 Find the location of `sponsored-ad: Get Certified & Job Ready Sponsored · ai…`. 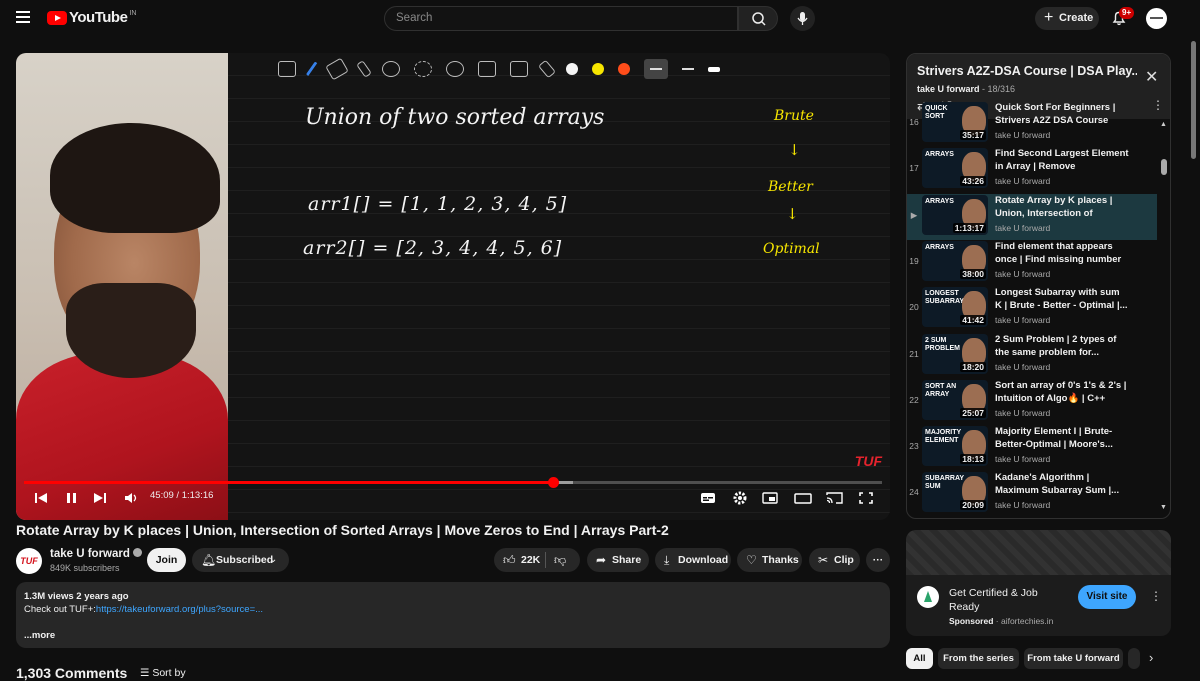

sponsored-ad: Get Certified & Job Ready Sponsored · ai… is located at coordinates (1038, 583).